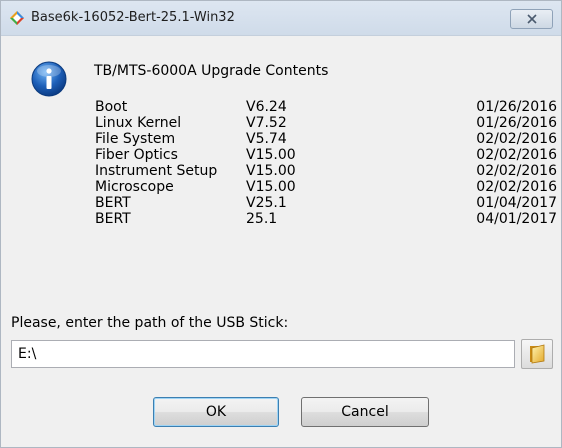 This screenshot has width=562, height=448. I want to click on info-icon, so click(49, 79).